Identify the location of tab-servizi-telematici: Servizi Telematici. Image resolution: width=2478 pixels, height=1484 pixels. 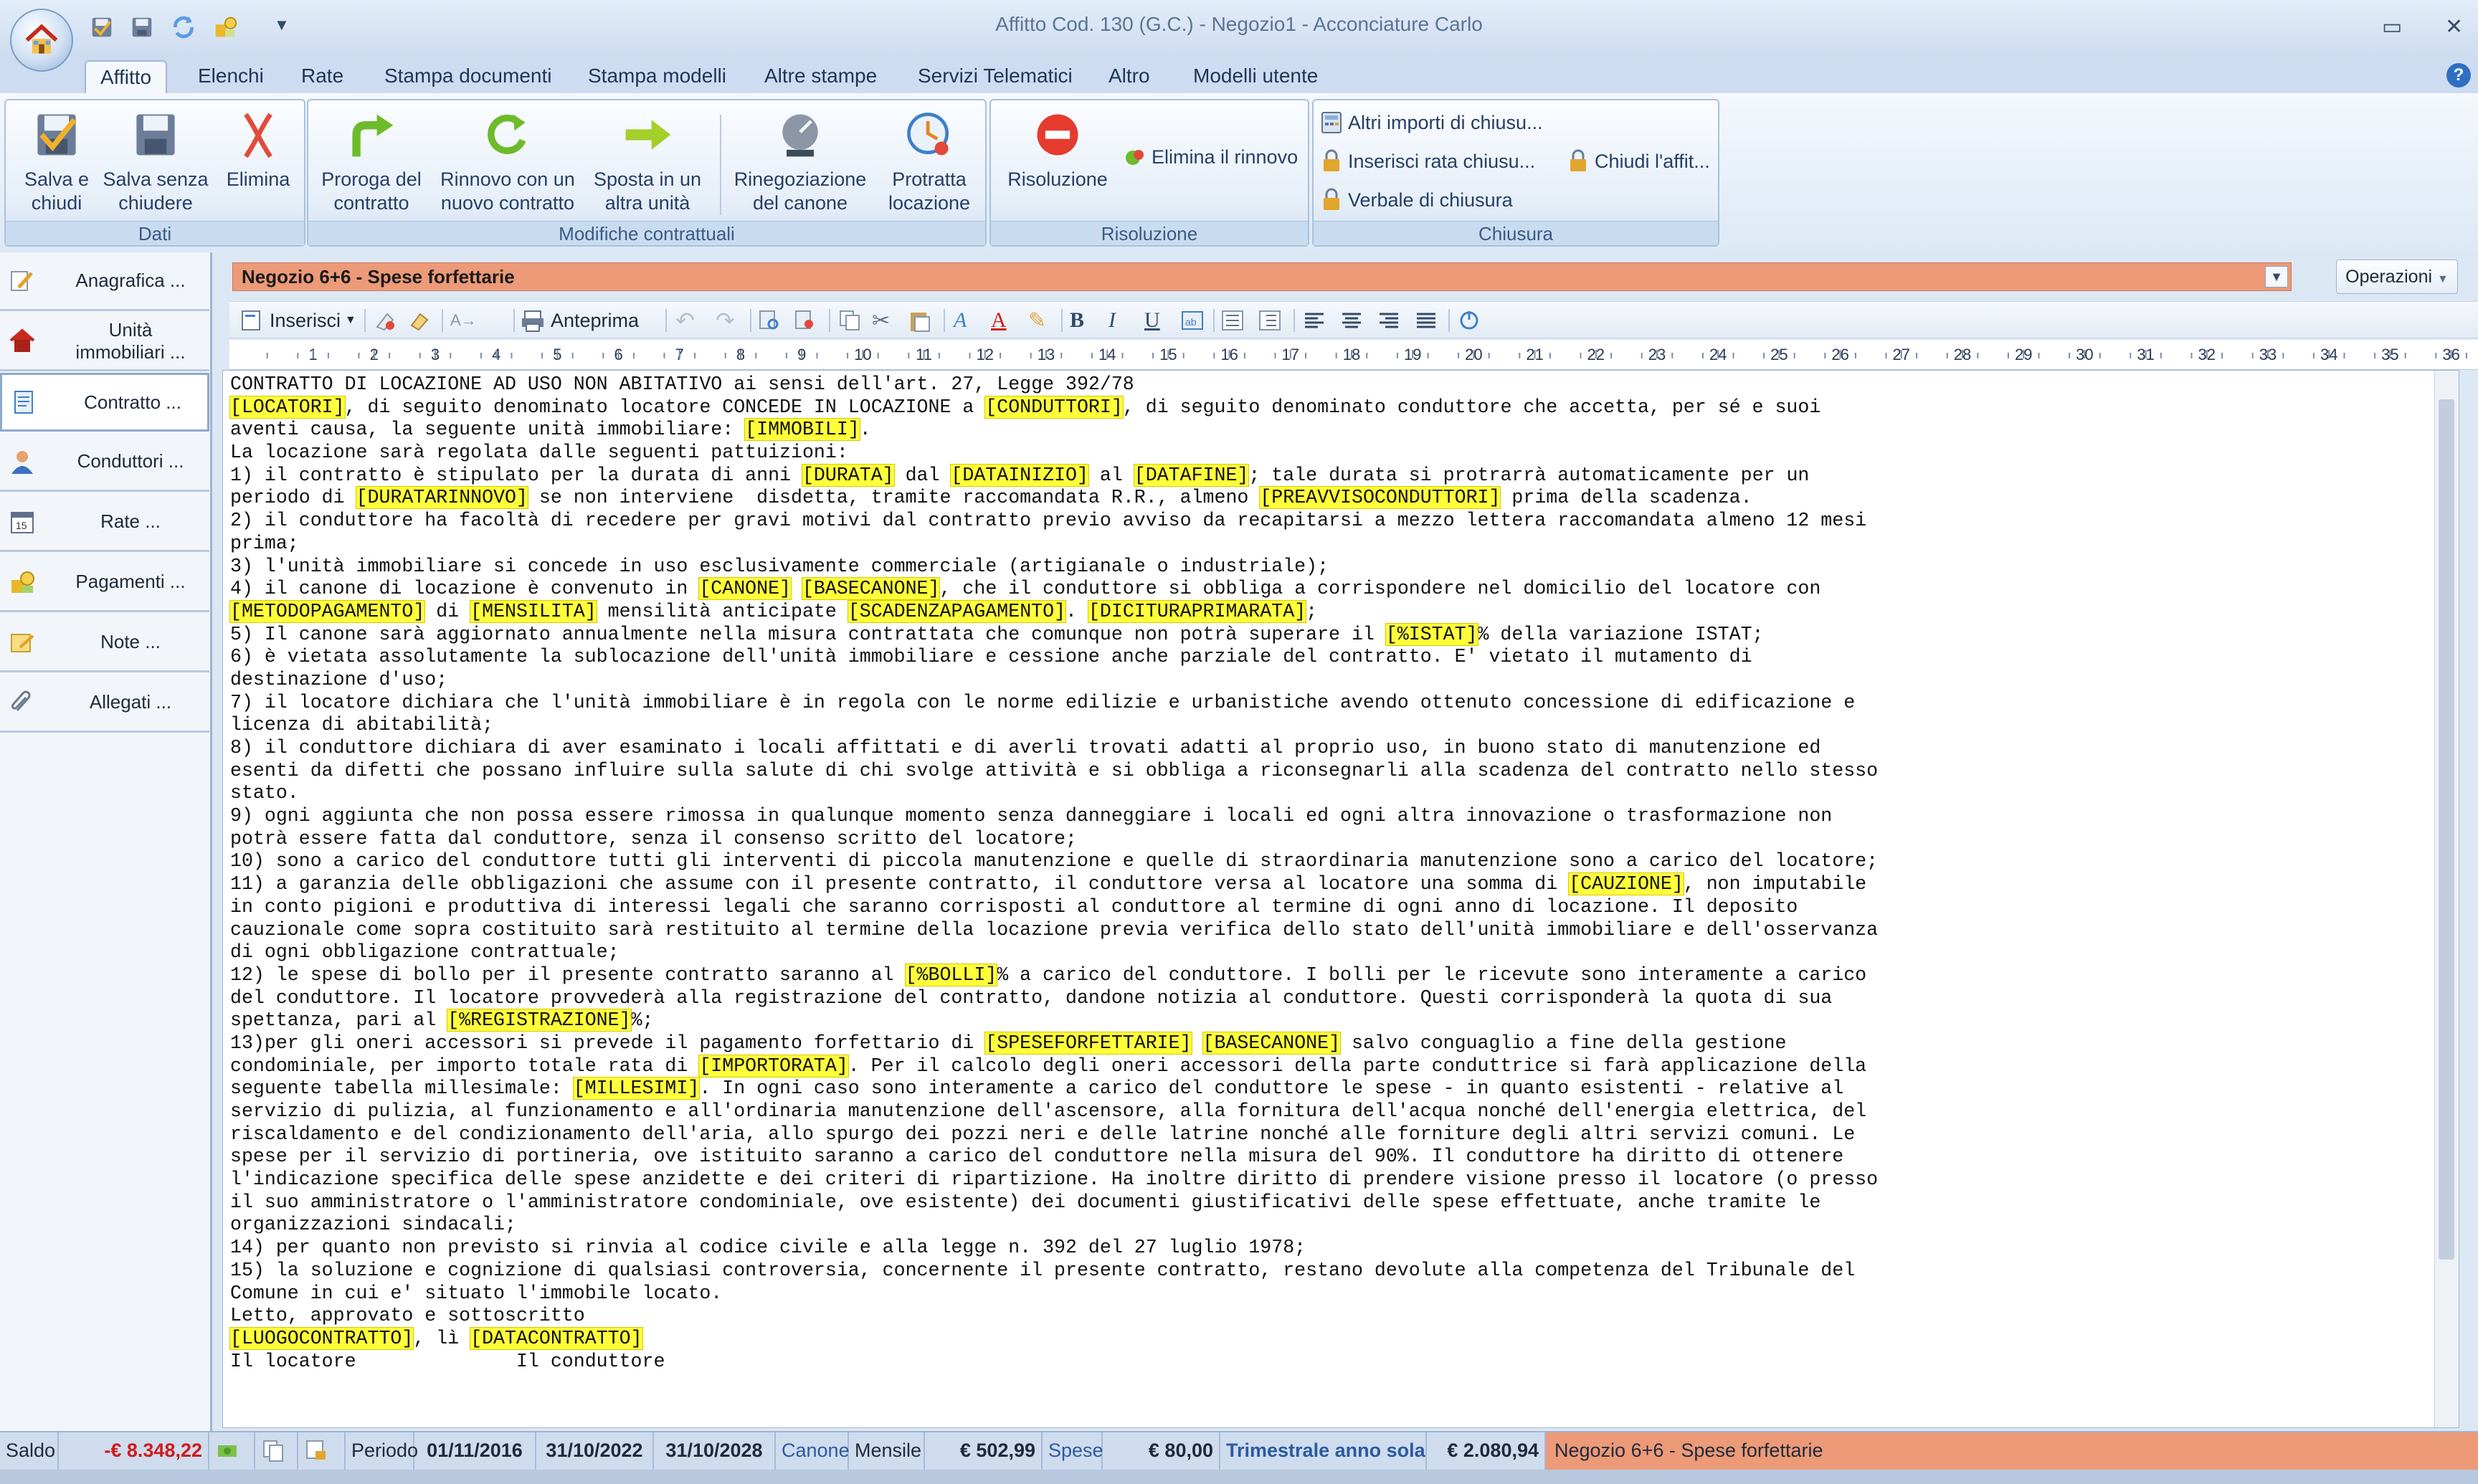
(995, 76).